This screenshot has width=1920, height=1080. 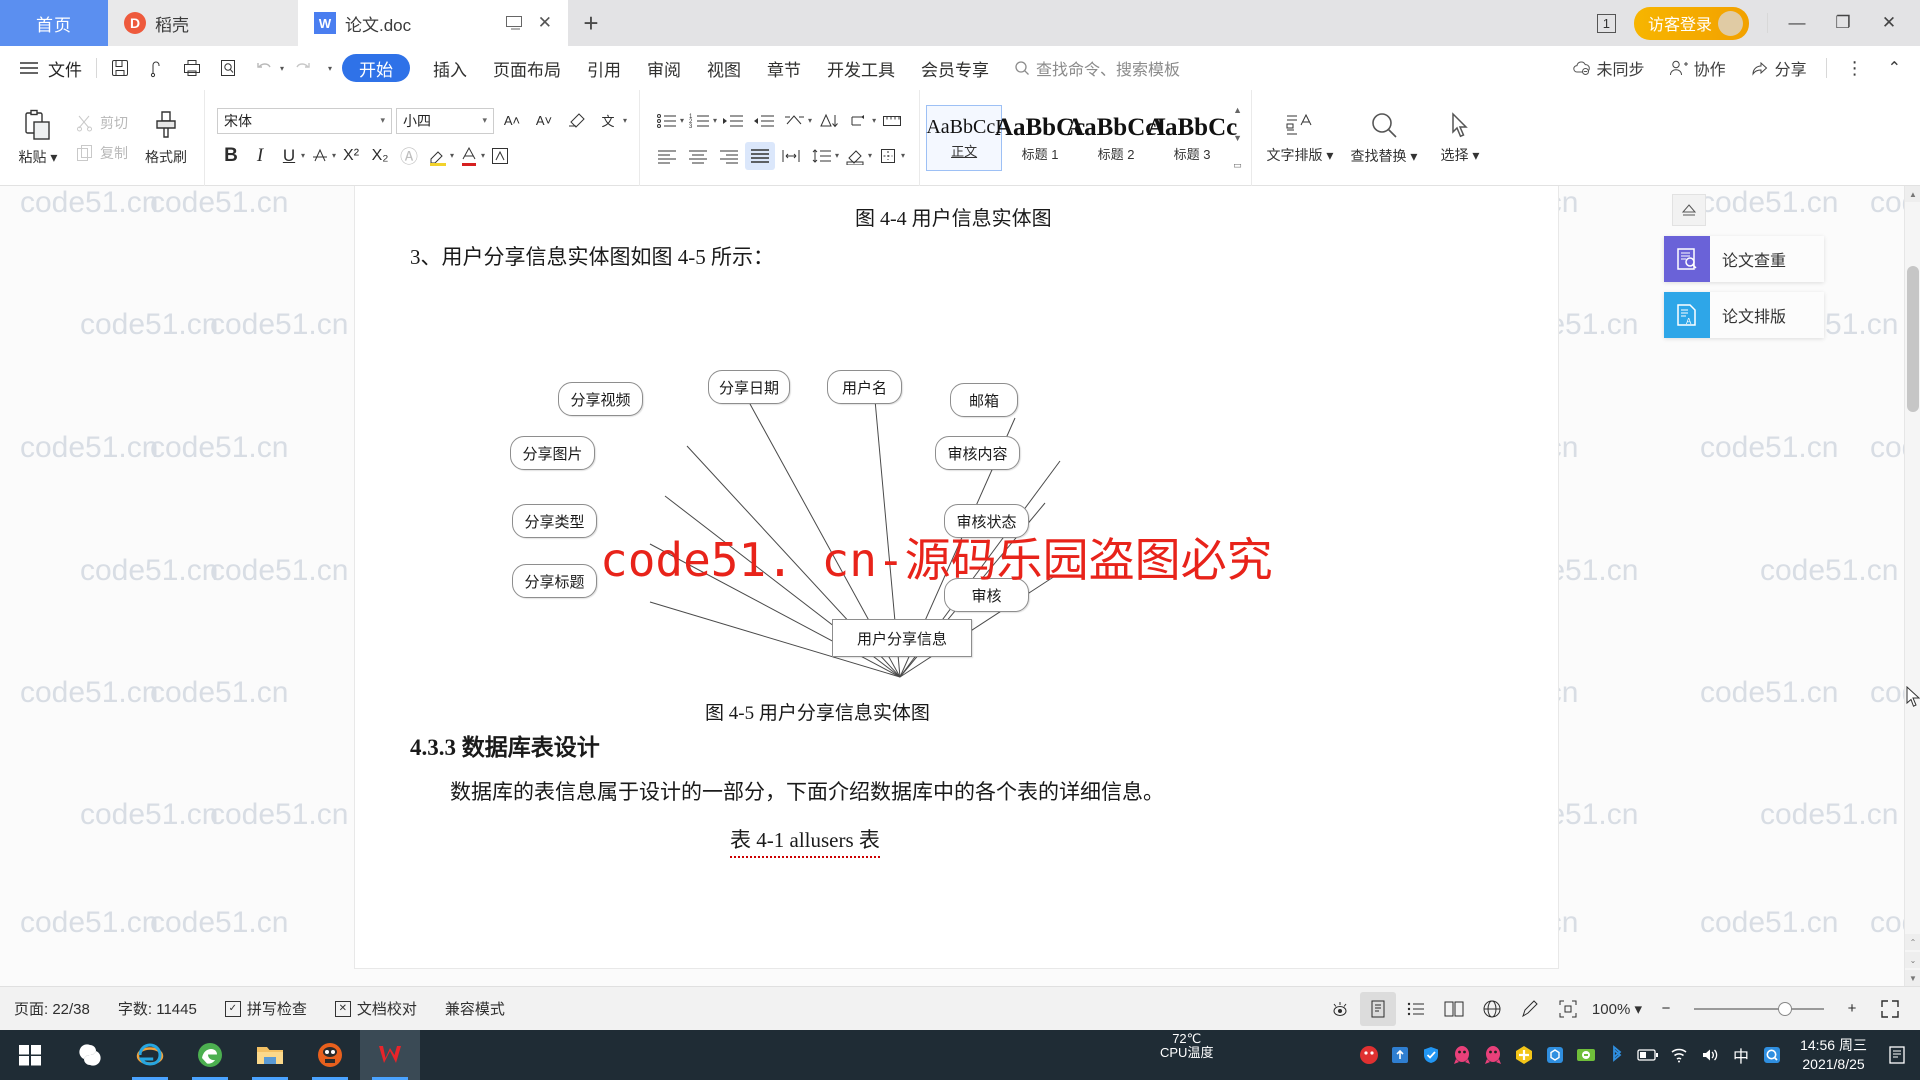 I want to click on show-formatting-marks-icon, so click(x=859, y=121).